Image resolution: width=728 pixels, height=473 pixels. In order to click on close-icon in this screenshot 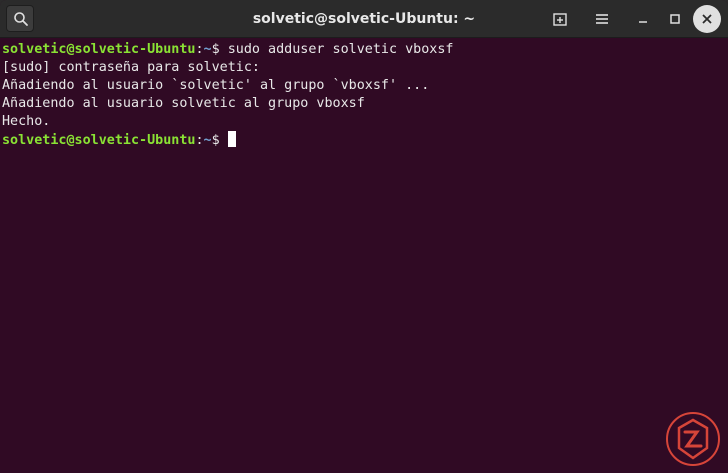, I will do `click(707, 19)`.